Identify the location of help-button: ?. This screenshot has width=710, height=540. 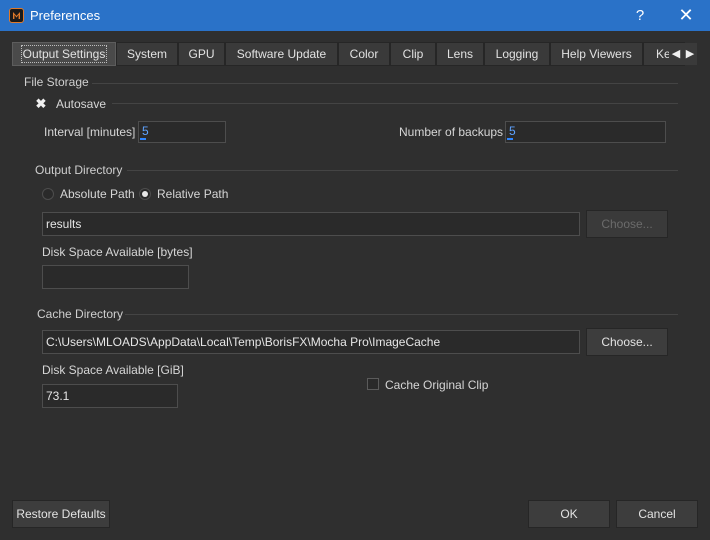
(640, 15).